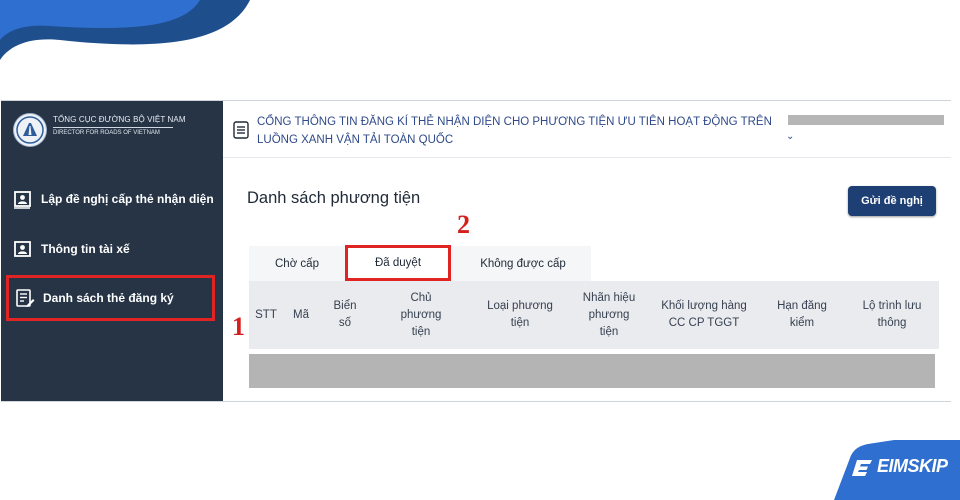 This screenshot has height=500, width=960. Describe the element at coordinates (790, 136) in the screenshot. I see `chevron-down-icon: ⌄` at that location.